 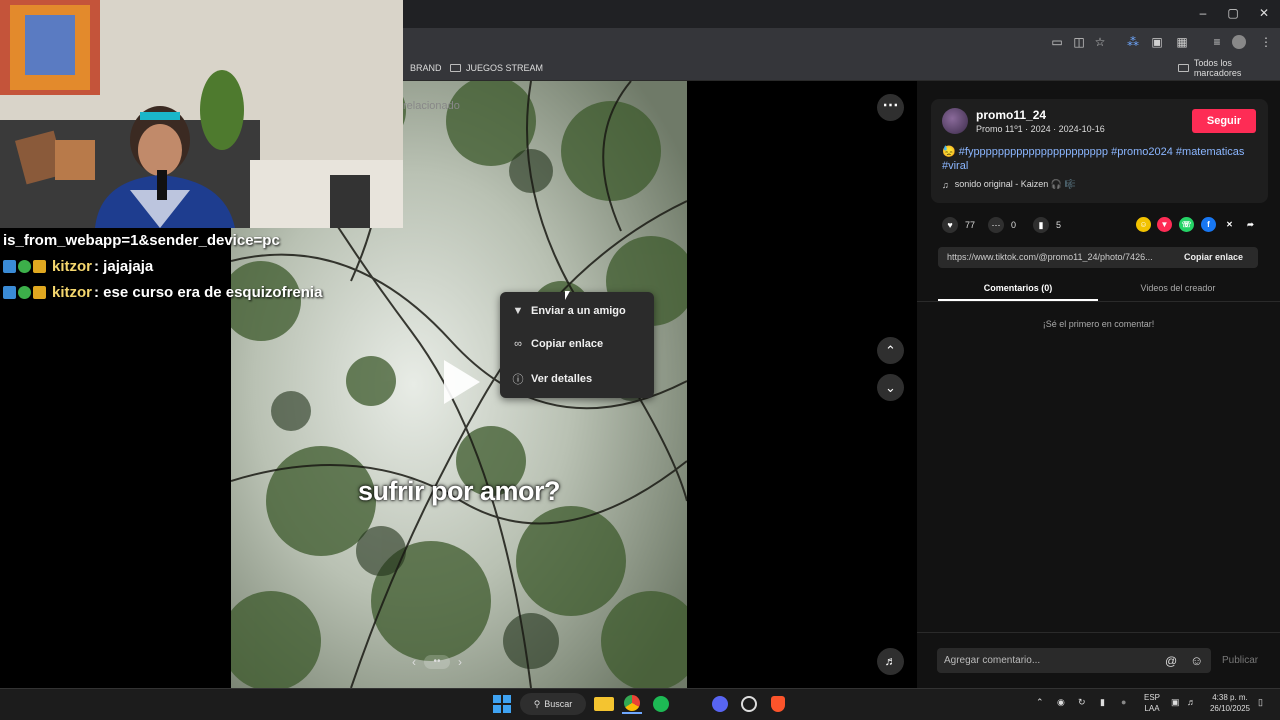 What do you see at coordinates (1230, 703) in the screenshot?
I see `taskbar-clock: 4:38 p. m. 26/10/2025` at bounding box center [1230, 703].